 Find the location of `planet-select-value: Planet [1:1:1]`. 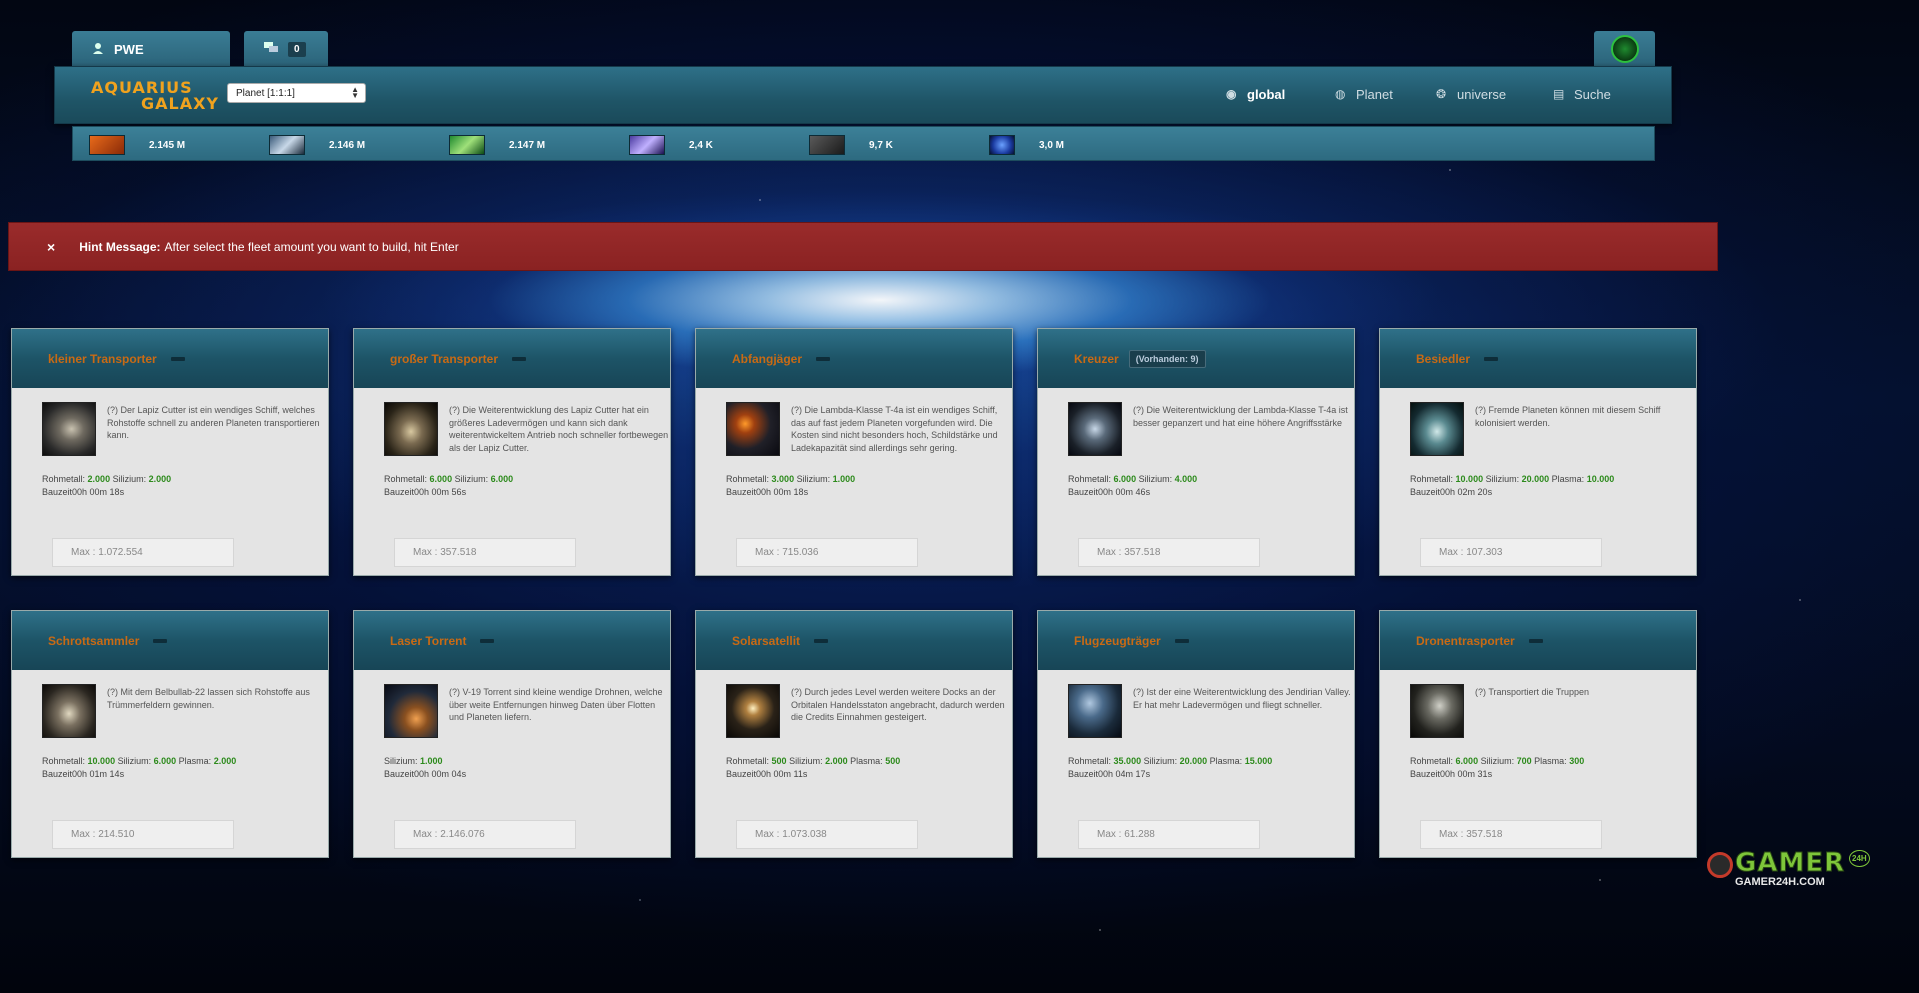

planet-select-value: Planet [1:1:1] is located at coordinates (265, 93).